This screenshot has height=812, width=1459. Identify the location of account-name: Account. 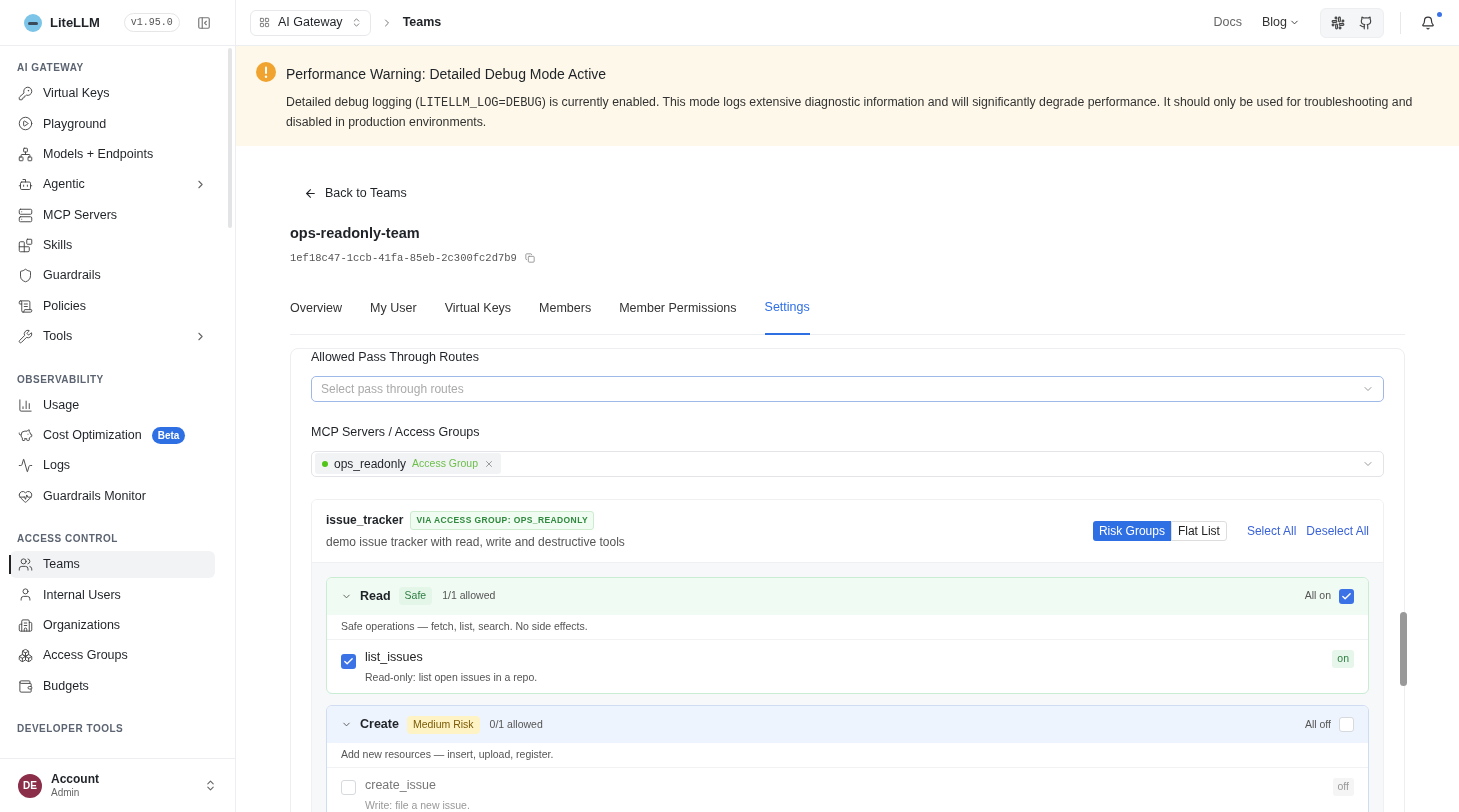
(75, 778).